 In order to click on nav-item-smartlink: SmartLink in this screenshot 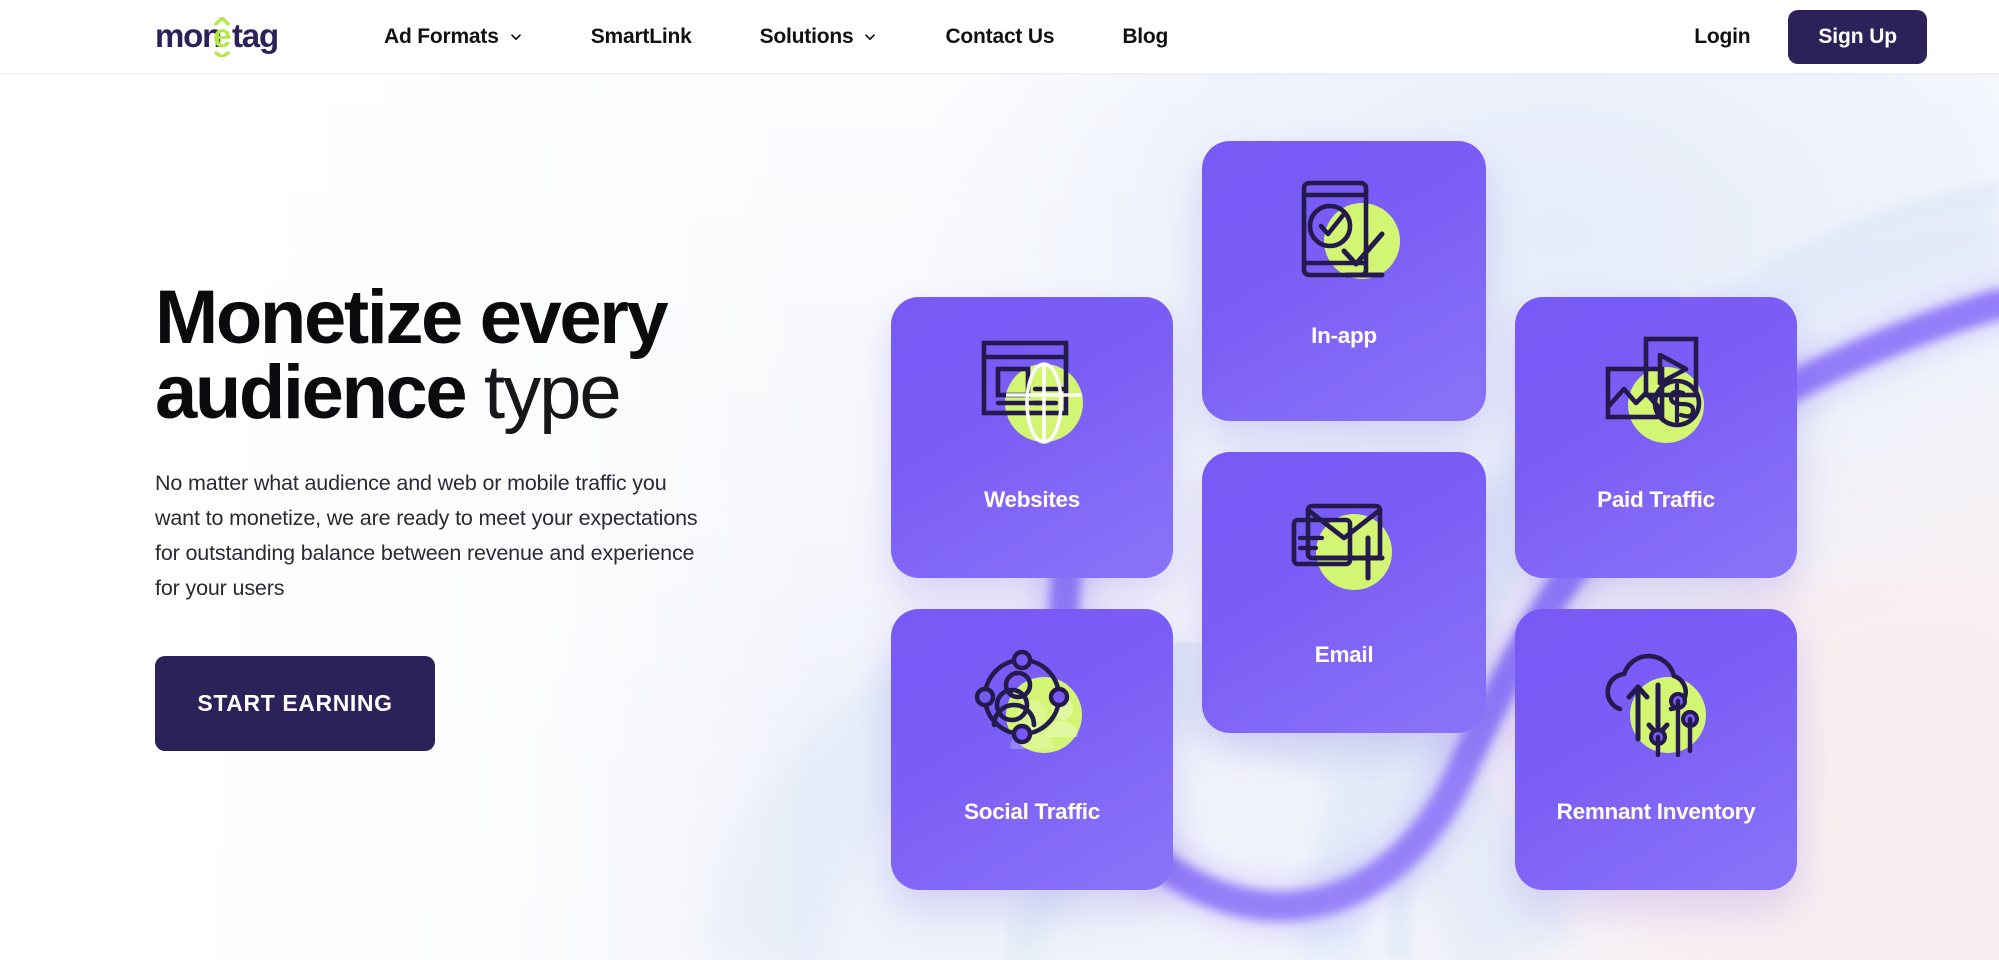, I will do `click(641, 37)`.